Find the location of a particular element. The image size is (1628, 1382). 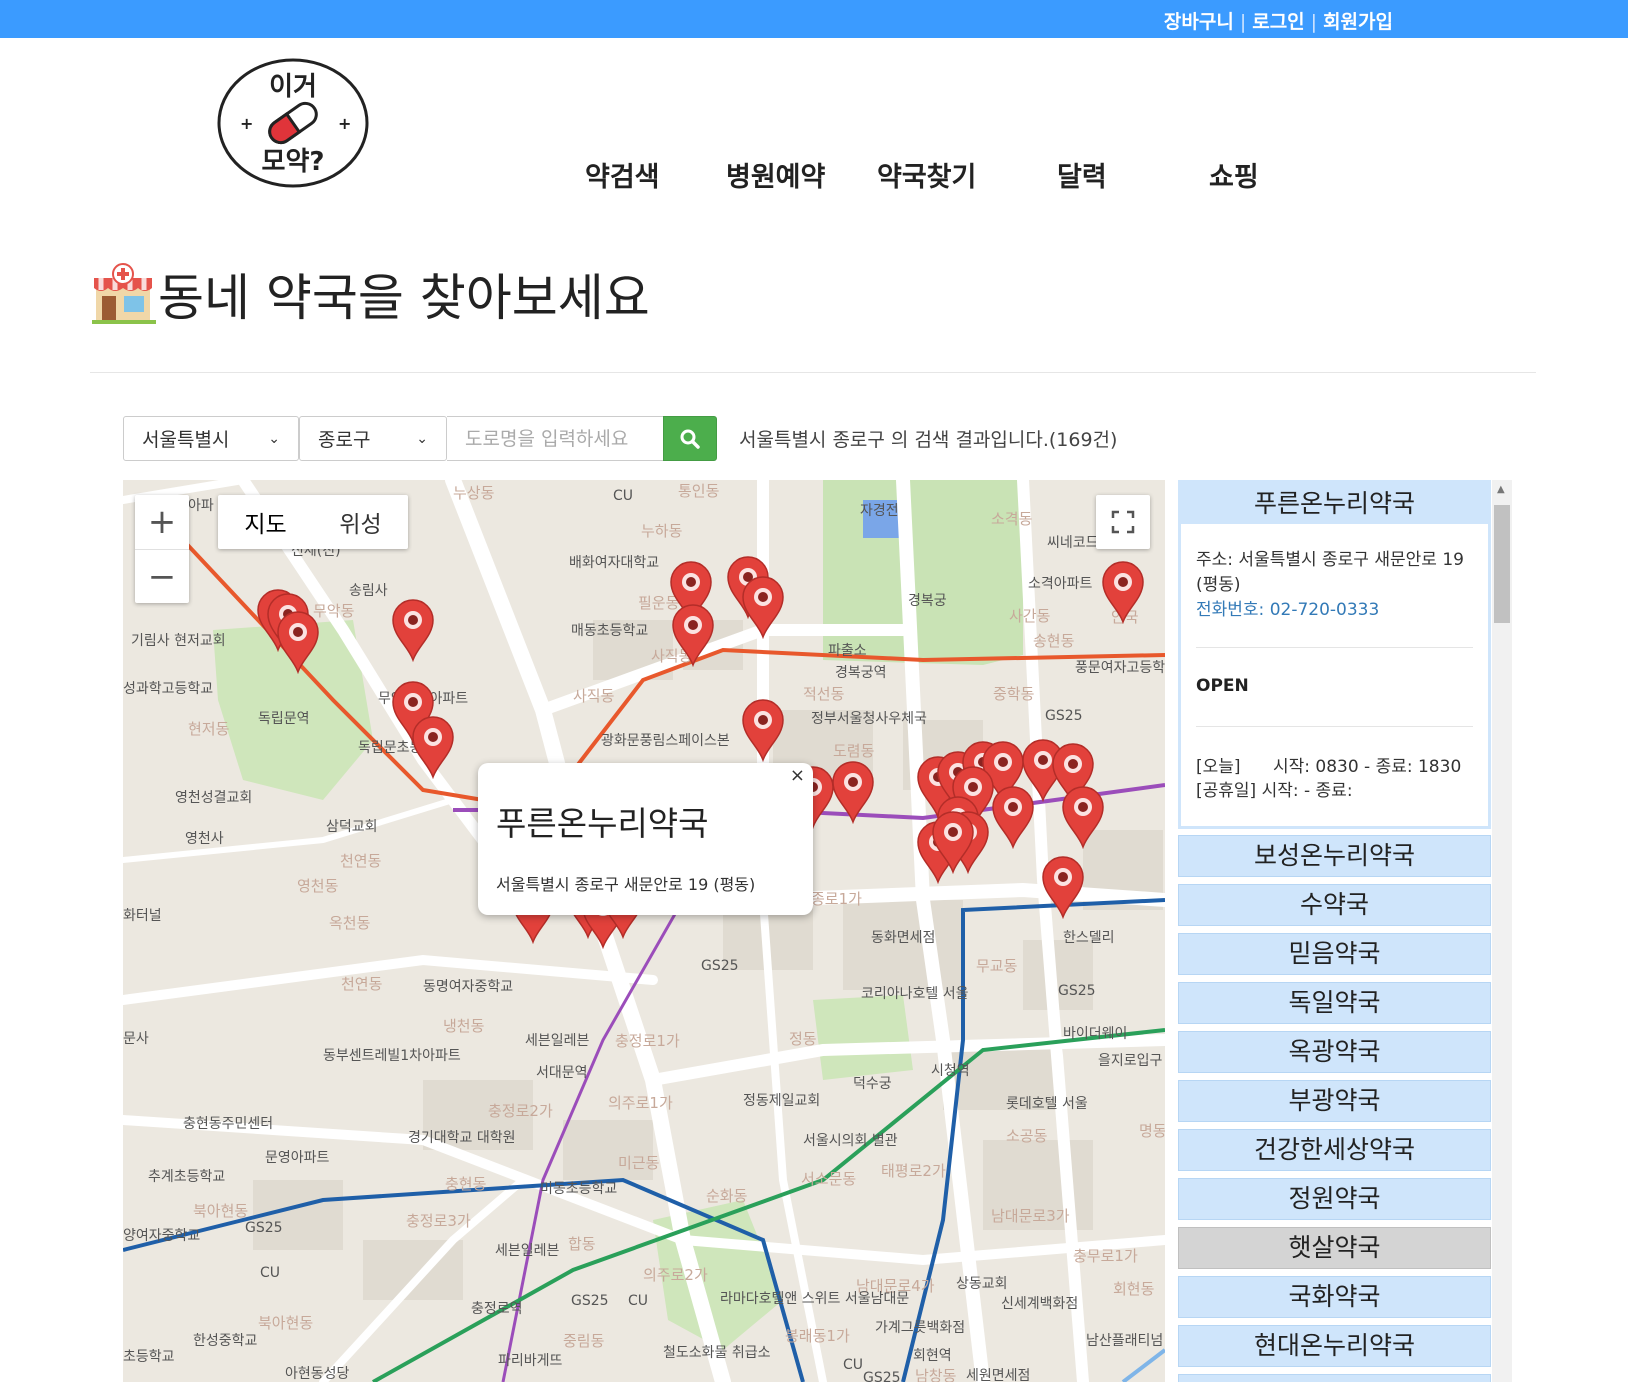

nav-drug-search: 약검색 is located at coordinates (622, 174).